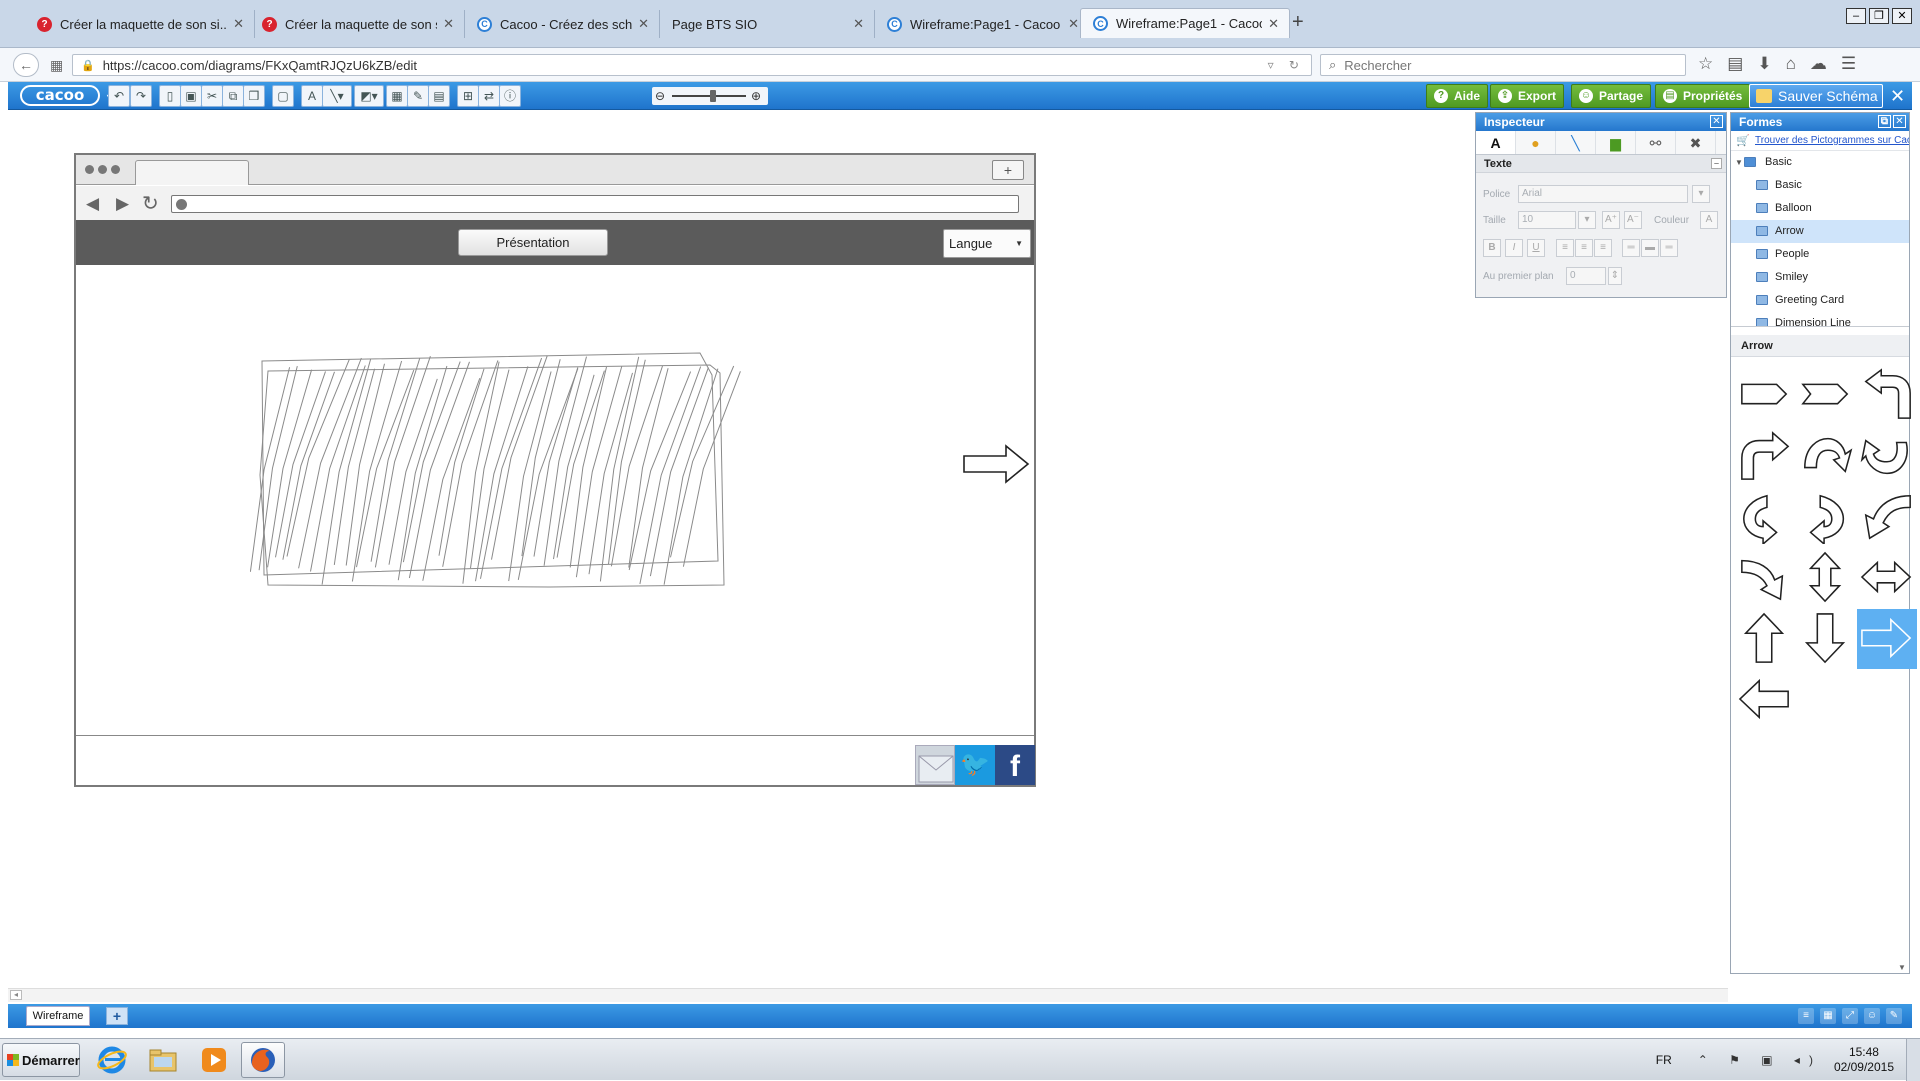 The height and width of the screenshot is (1081, 1920). I want to click on align-left-icon: ≡, so click(1565, 248).